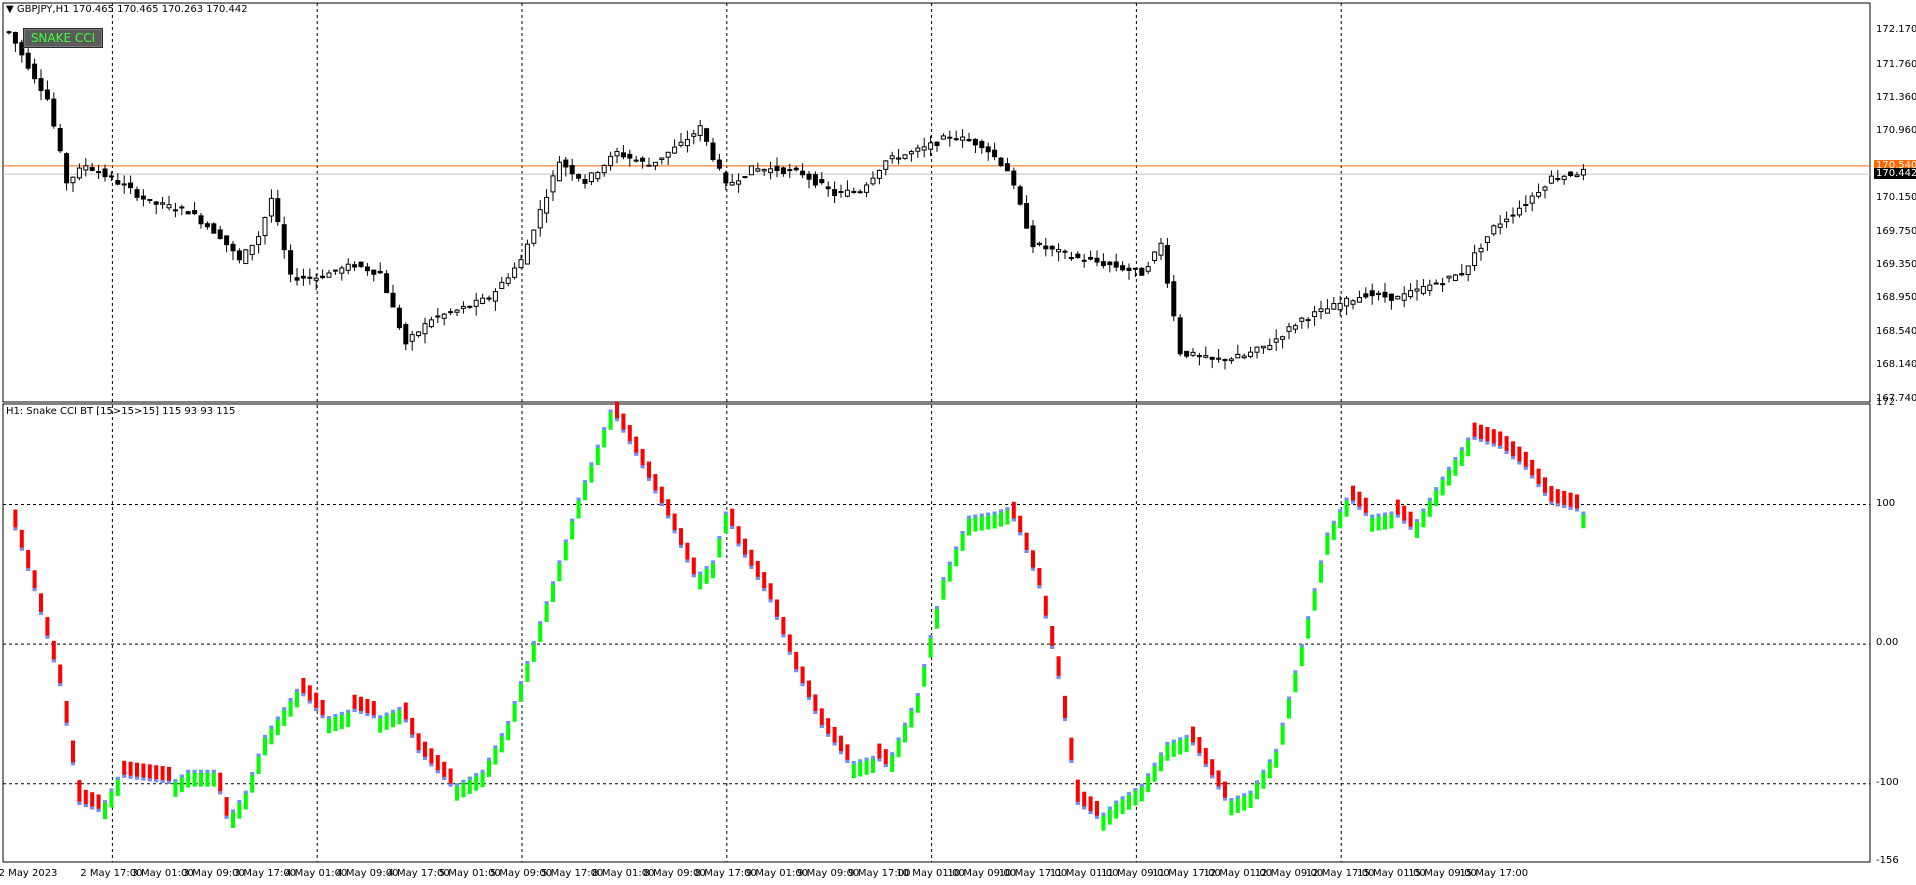 The height and width of the screenshot is (885, 1916). I want to click on snake-cci-button: SNAKE CCI, so click(63, 38).